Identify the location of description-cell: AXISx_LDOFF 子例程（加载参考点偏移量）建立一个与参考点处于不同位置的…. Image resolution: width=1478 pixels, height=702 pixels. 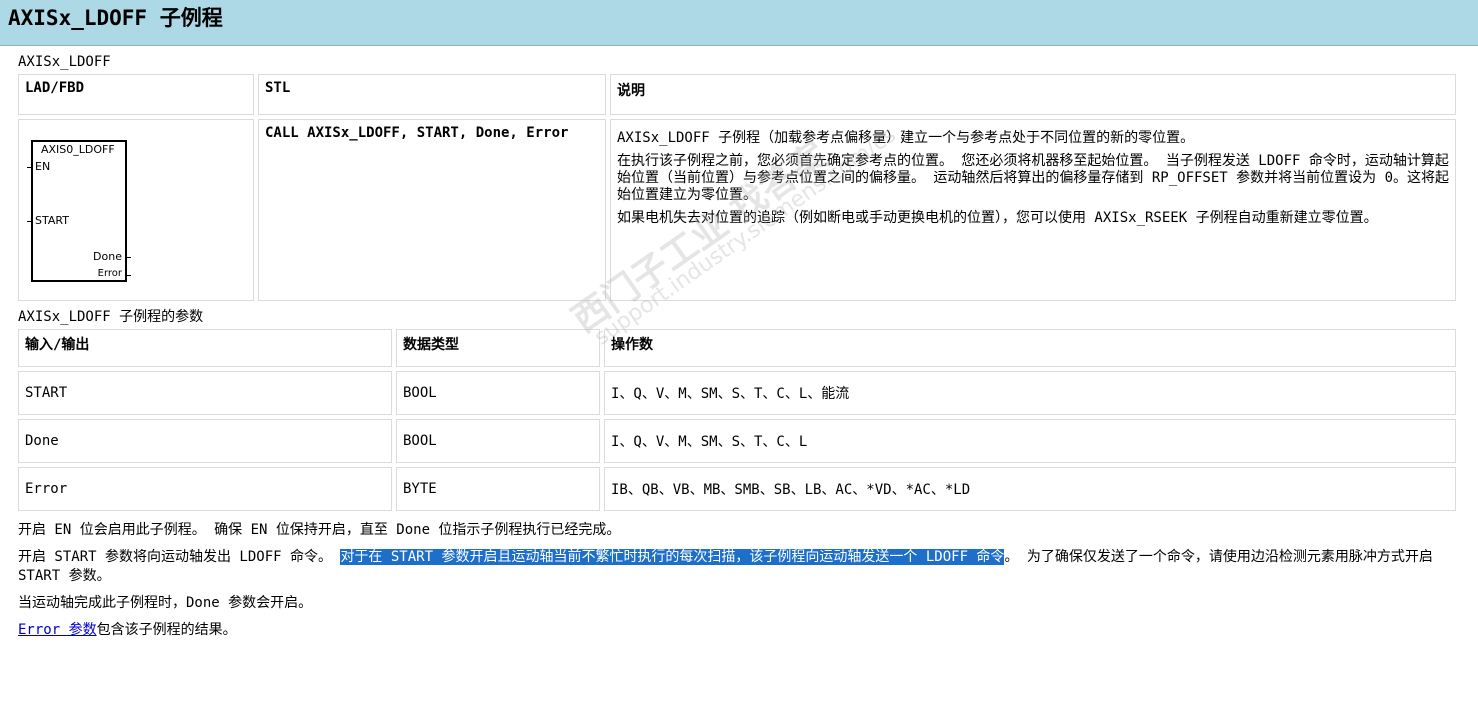
(1033, 210).